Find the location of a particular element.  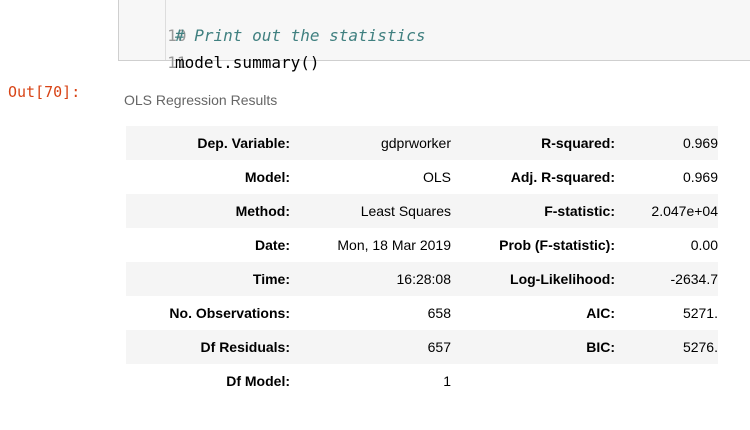

row-label: Date: is located at coordinates (208, 245).